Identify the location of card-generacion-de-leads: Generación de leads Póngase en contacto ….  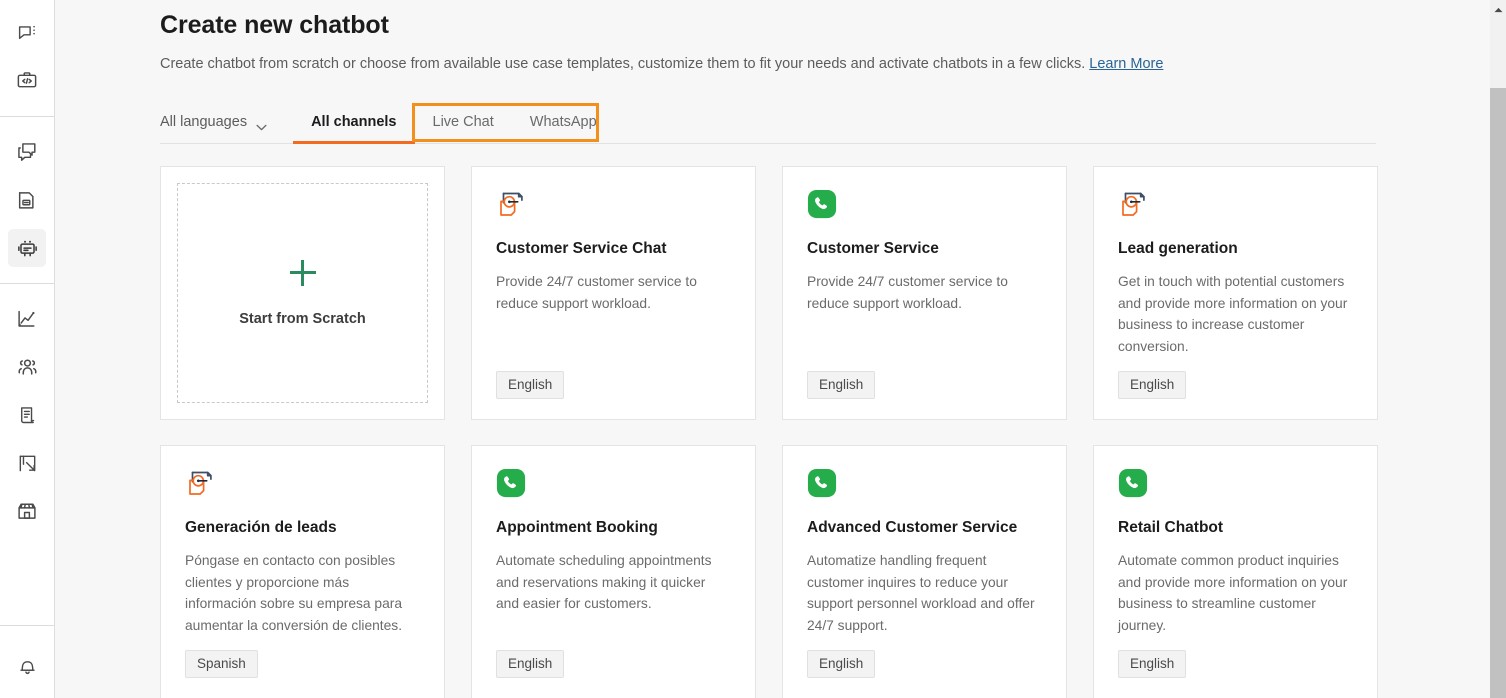
(302, 571).